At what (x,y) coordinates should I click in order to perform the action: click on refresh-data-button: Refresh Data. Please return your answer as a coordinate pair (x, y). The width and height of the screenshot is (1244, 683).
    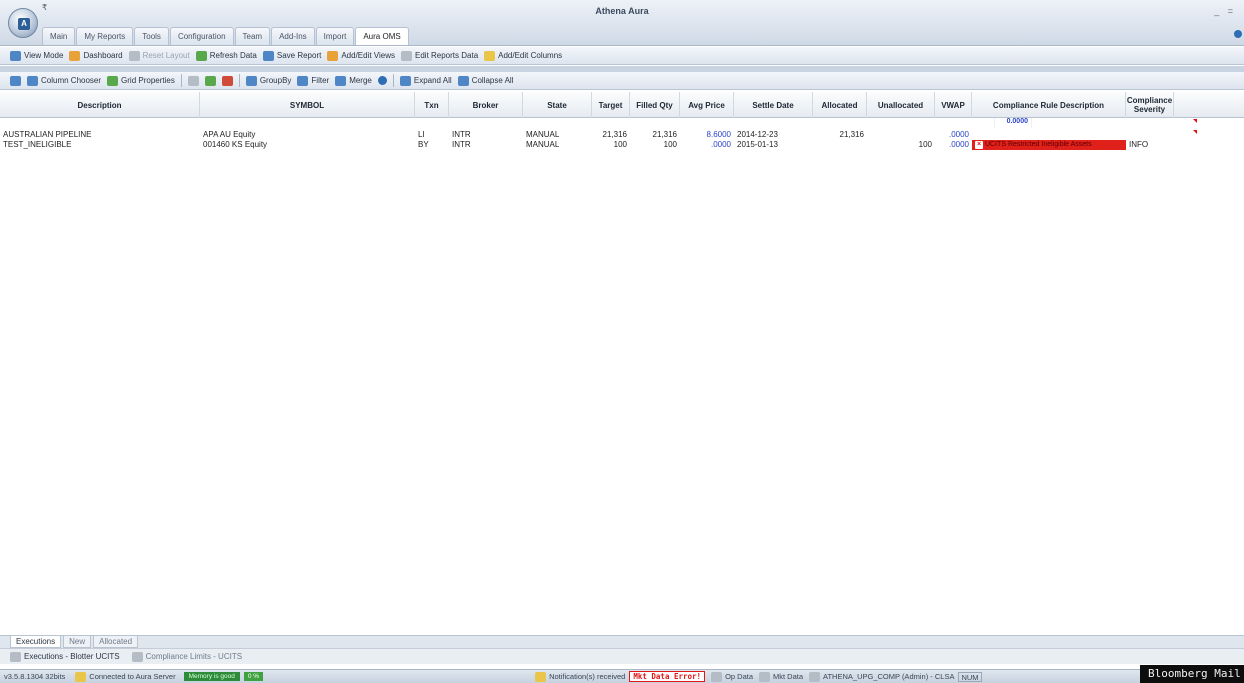
    Looking at the image, I should click on (226, 55).